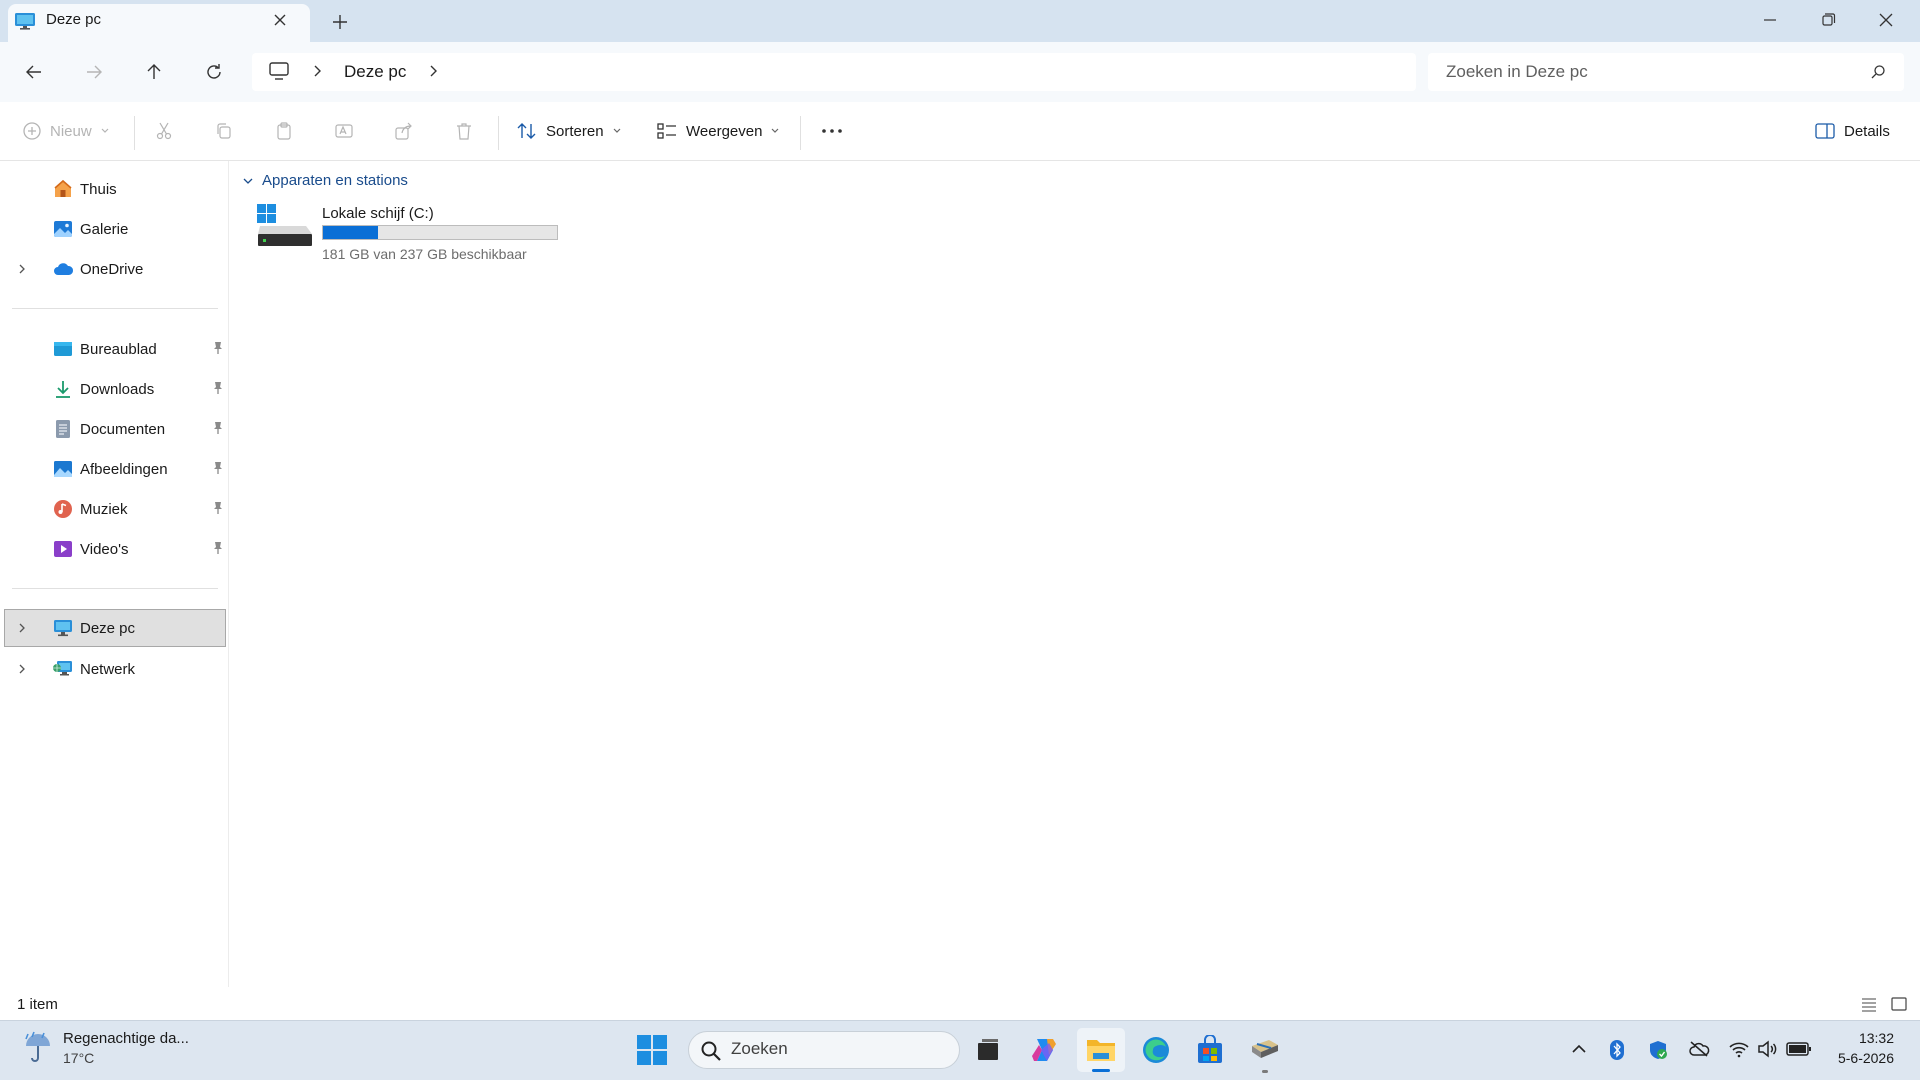 Image resolution: width=1920 pixels, height=1080 pixels. I want to click on security-shield-icon, so click(1658, 1050).